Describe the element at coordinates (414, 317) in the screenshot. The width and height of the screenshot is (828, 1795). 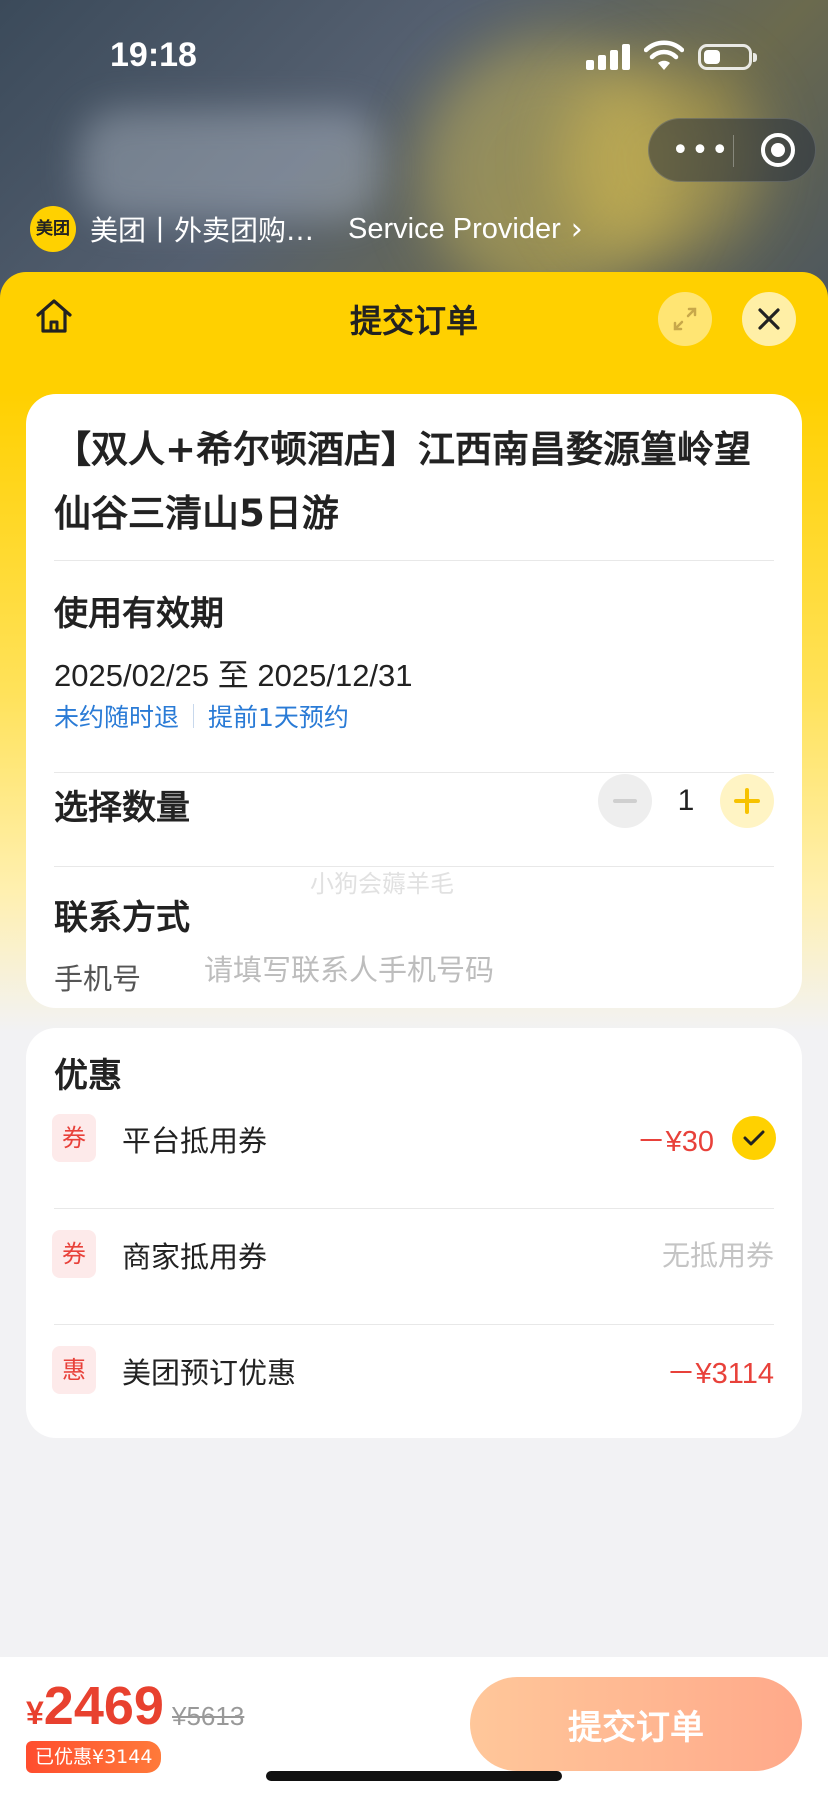
I see `sheet-header: 提交订单` at that location.